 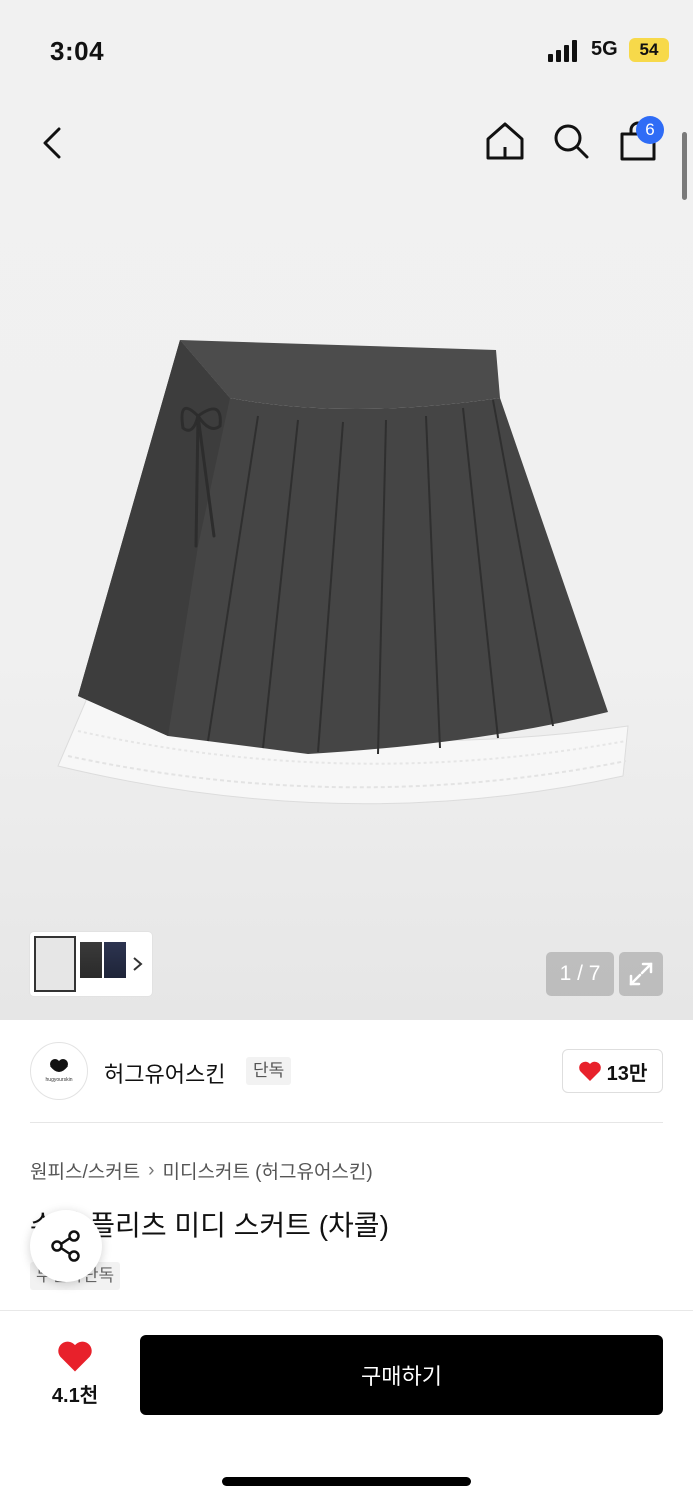 I want to click on buy-button: 구매하기, so click(x=401, y=1375).